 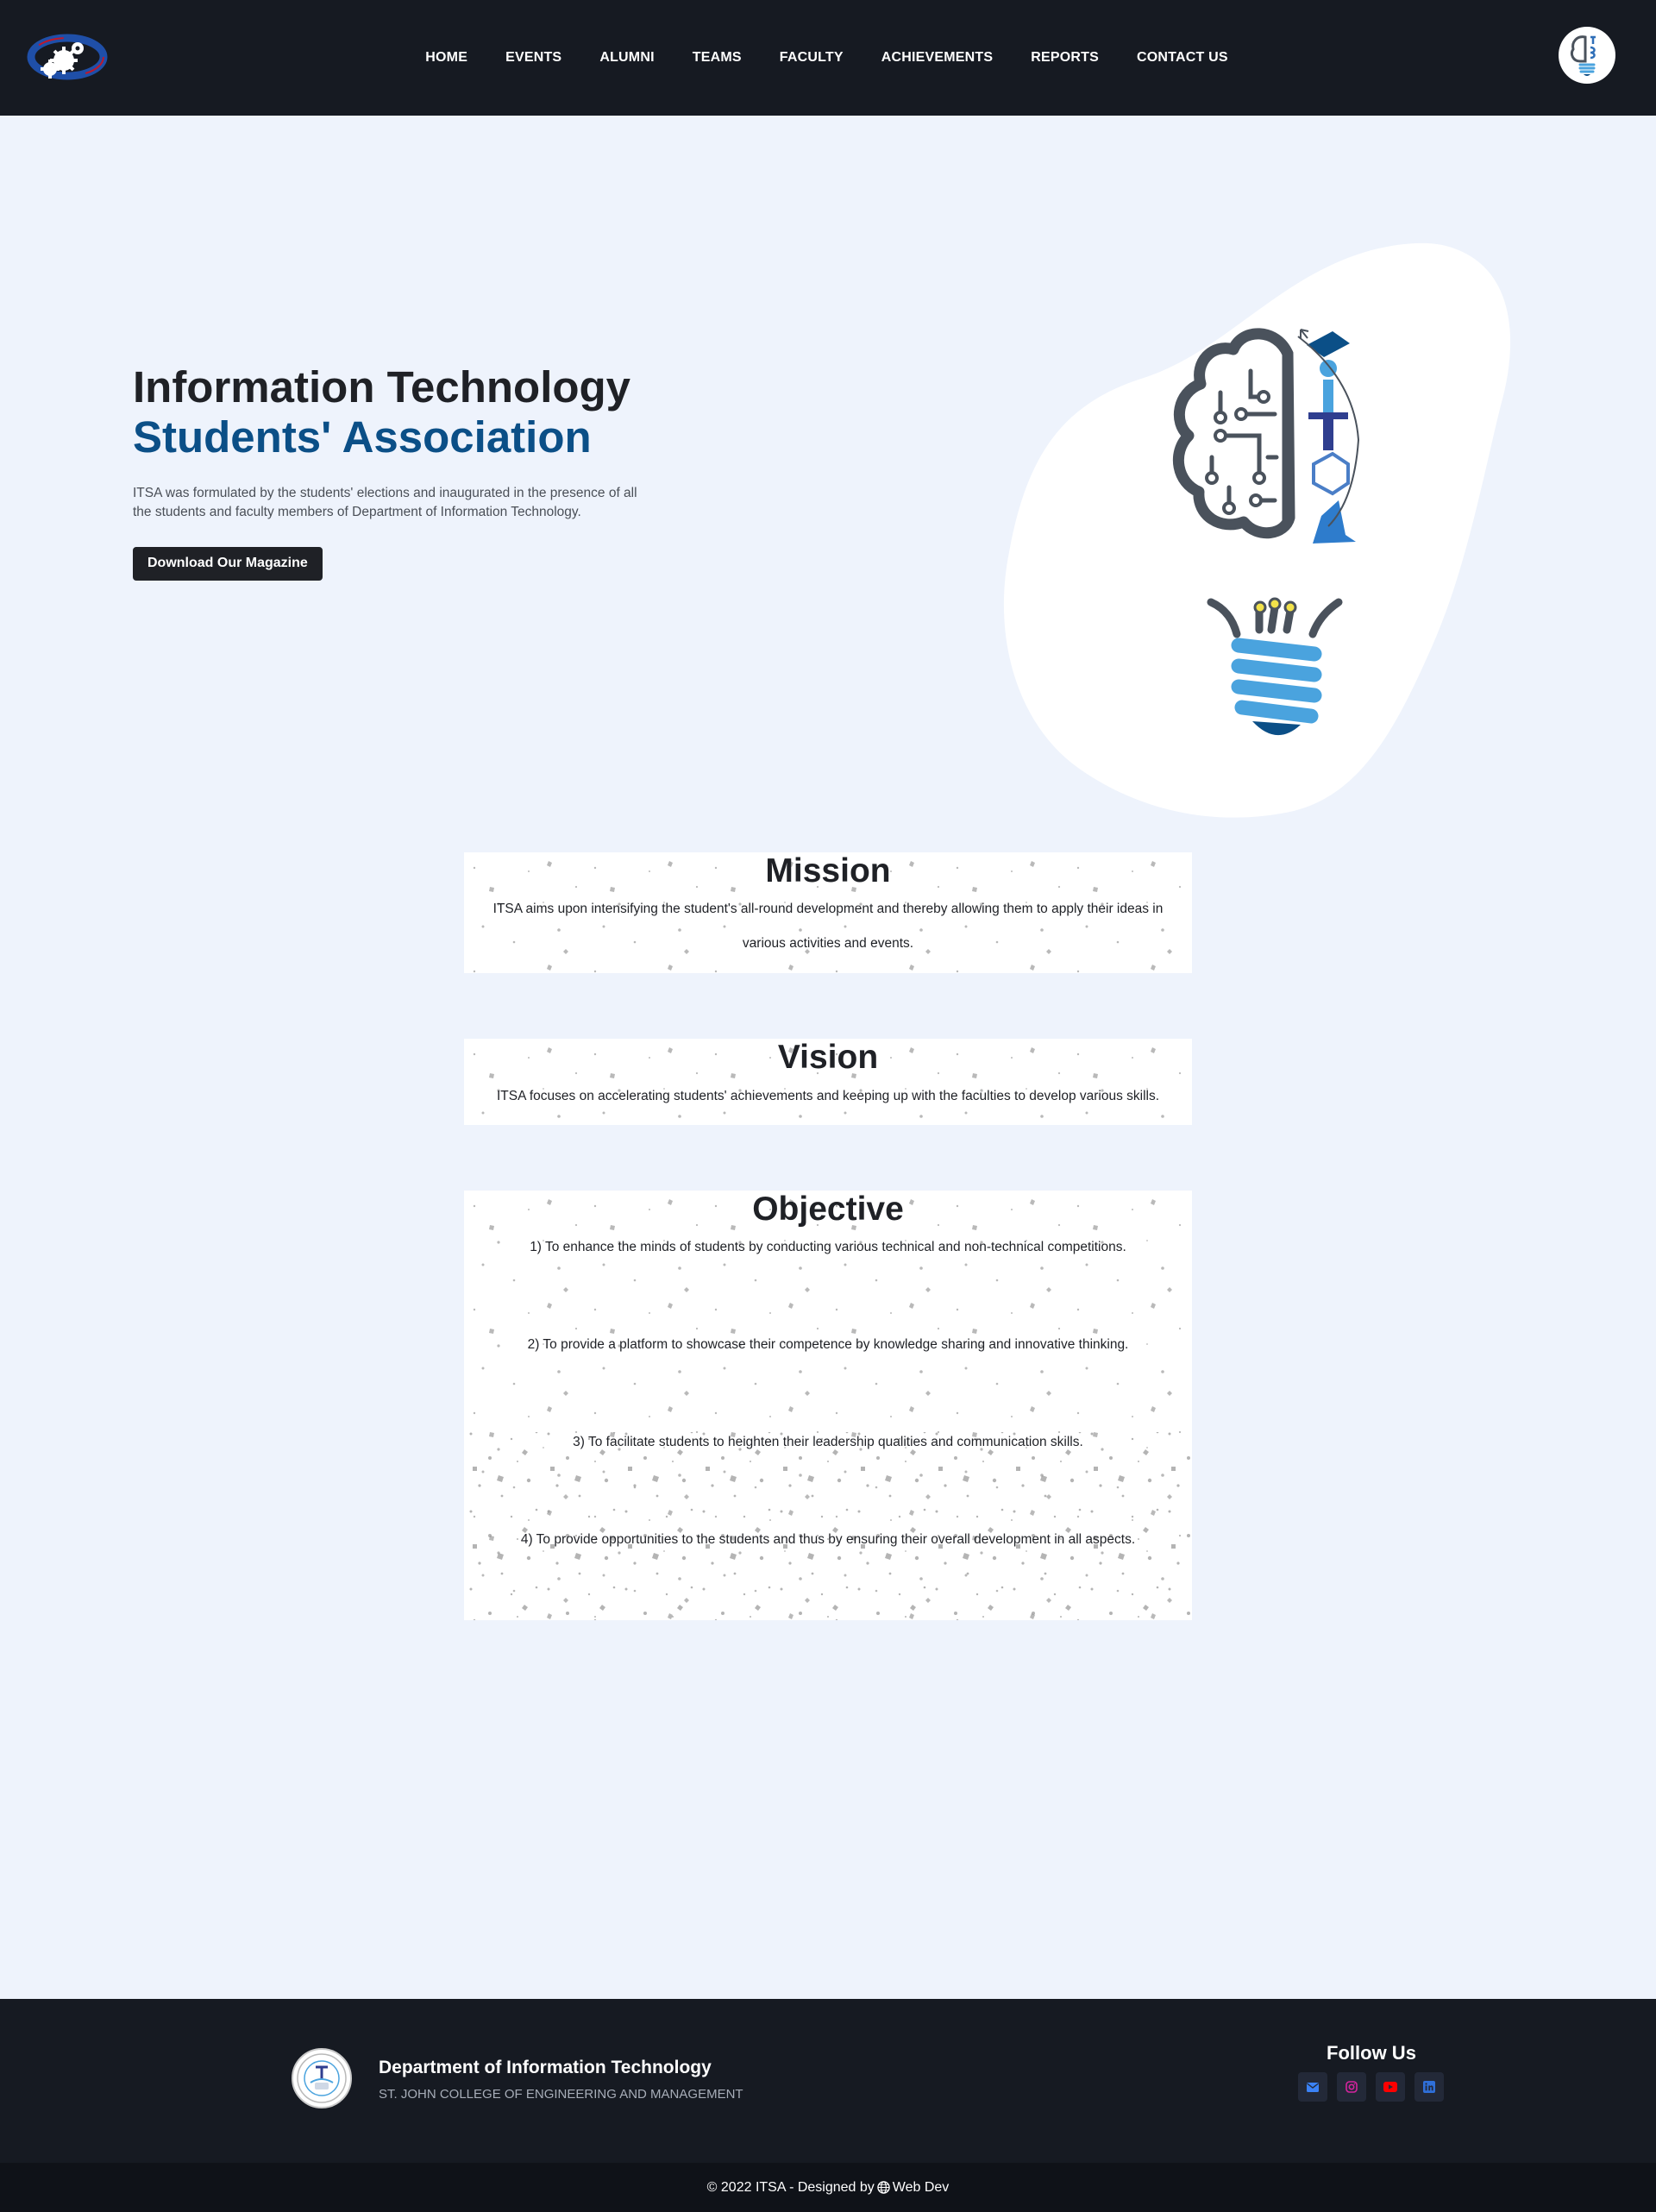 I want to click on globe-icon, so click(x=883, y=2188).